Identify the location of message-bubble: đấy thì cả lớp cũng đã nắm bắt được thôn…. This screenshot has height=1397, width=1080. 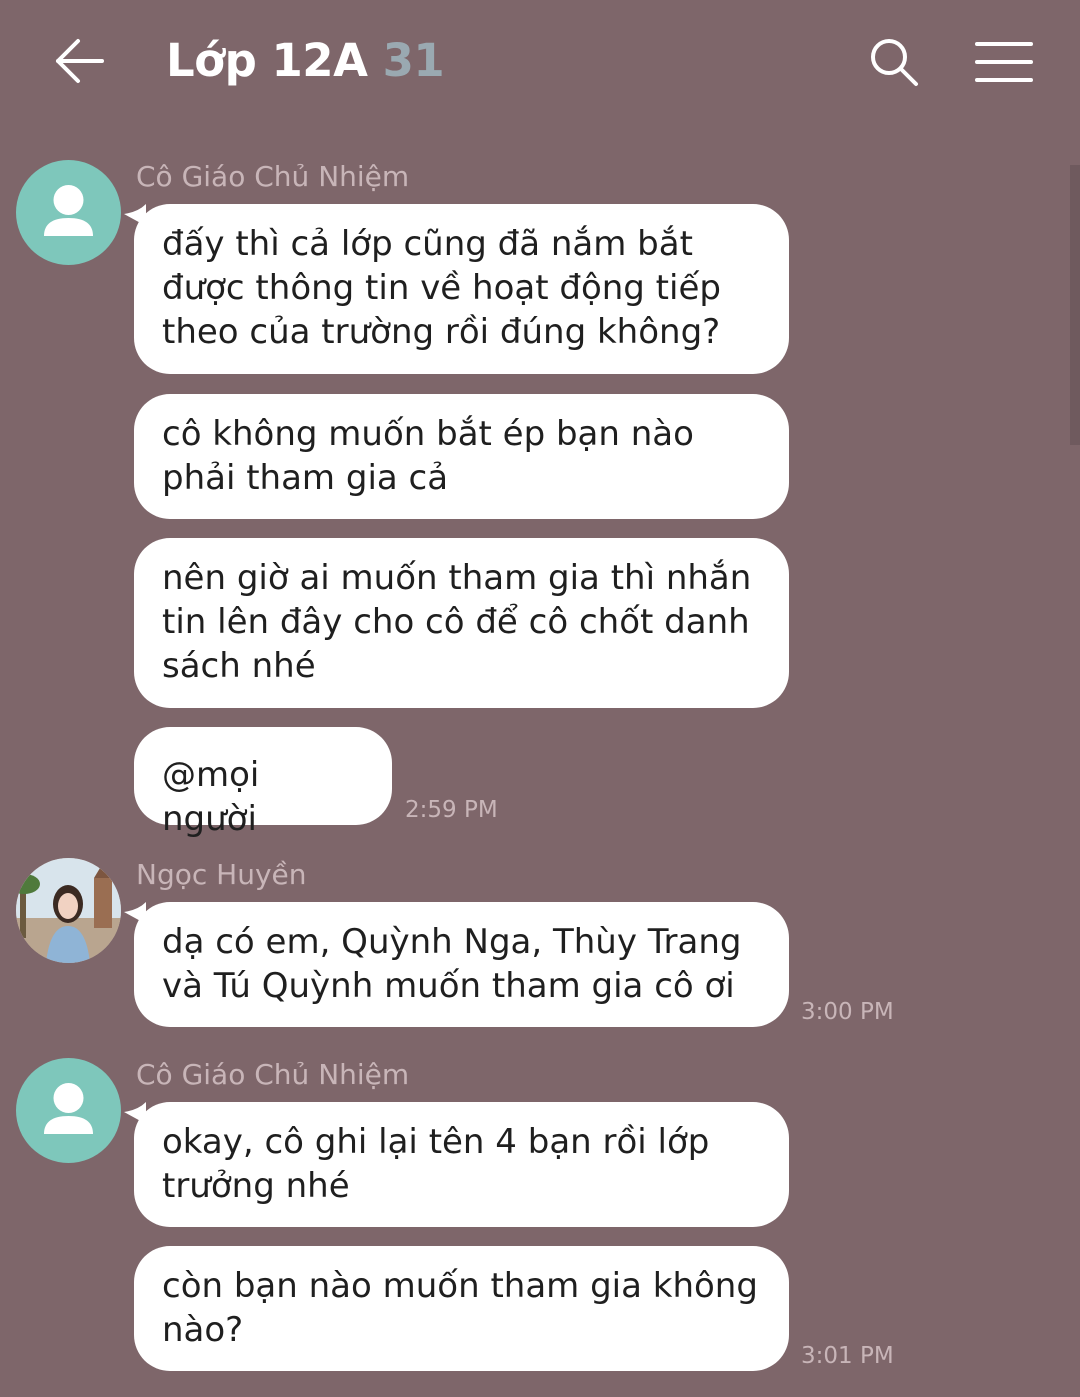
(461, 289).